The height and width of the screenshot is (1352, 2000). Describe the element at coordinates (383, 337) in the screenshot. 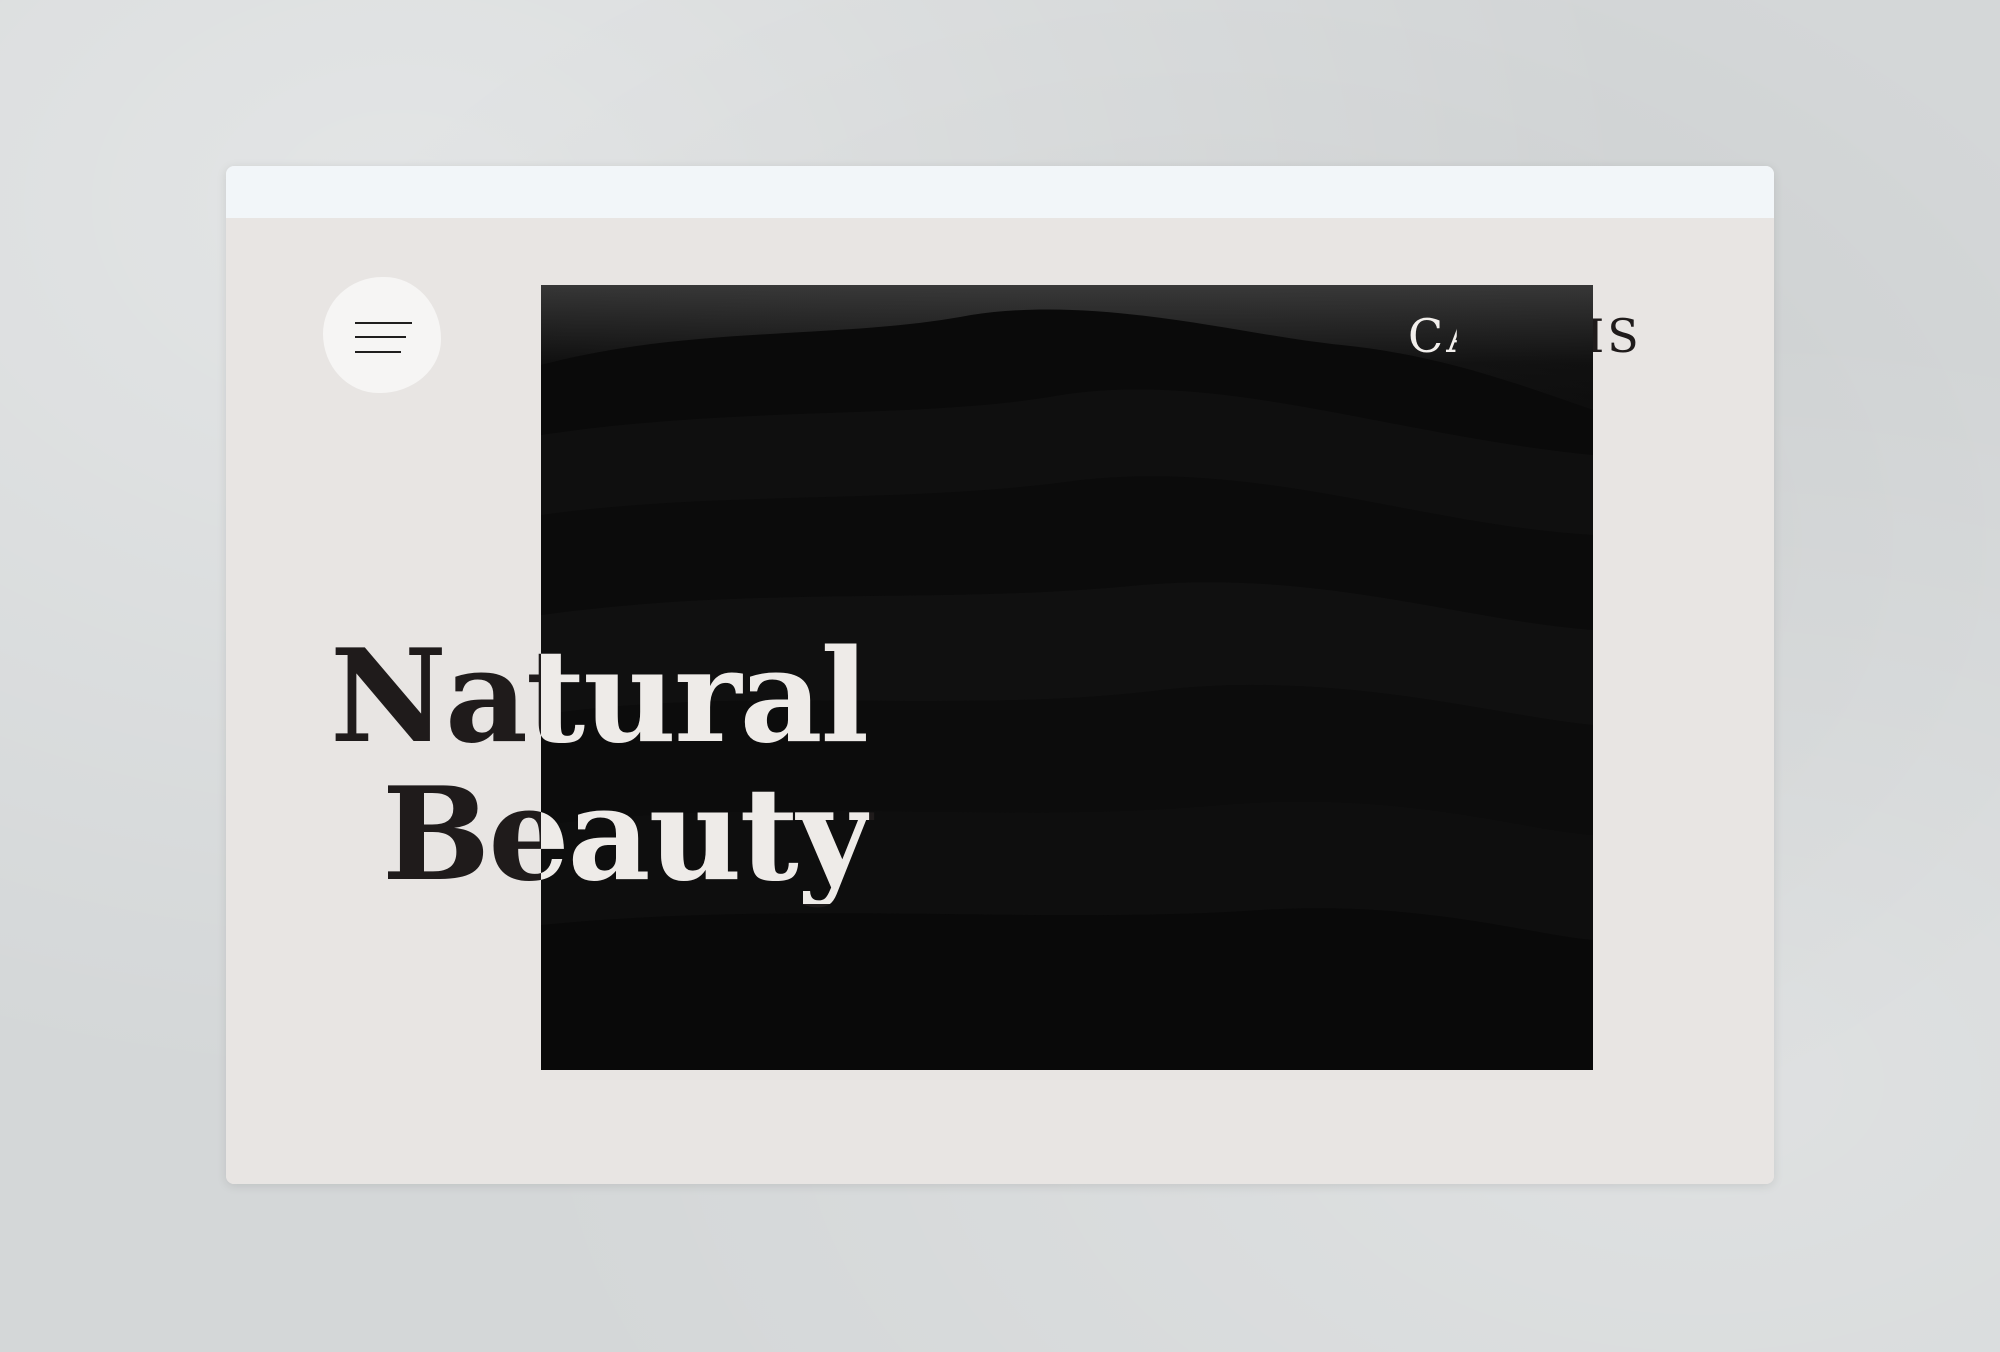

I see `hamburger-menu-icon` at that location.